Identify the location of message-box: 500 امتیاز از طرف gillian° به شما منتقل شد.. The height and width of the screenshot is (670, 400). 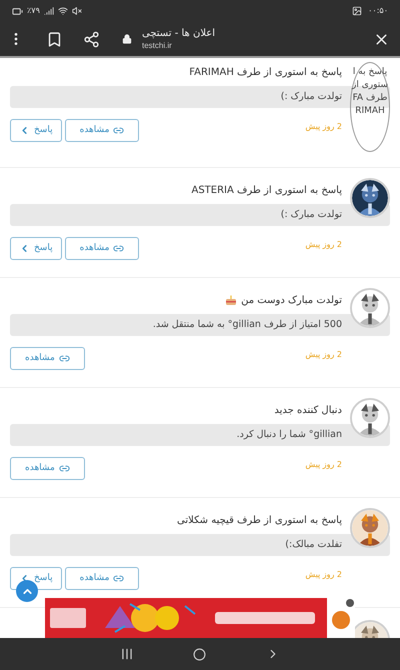
(200, 325).